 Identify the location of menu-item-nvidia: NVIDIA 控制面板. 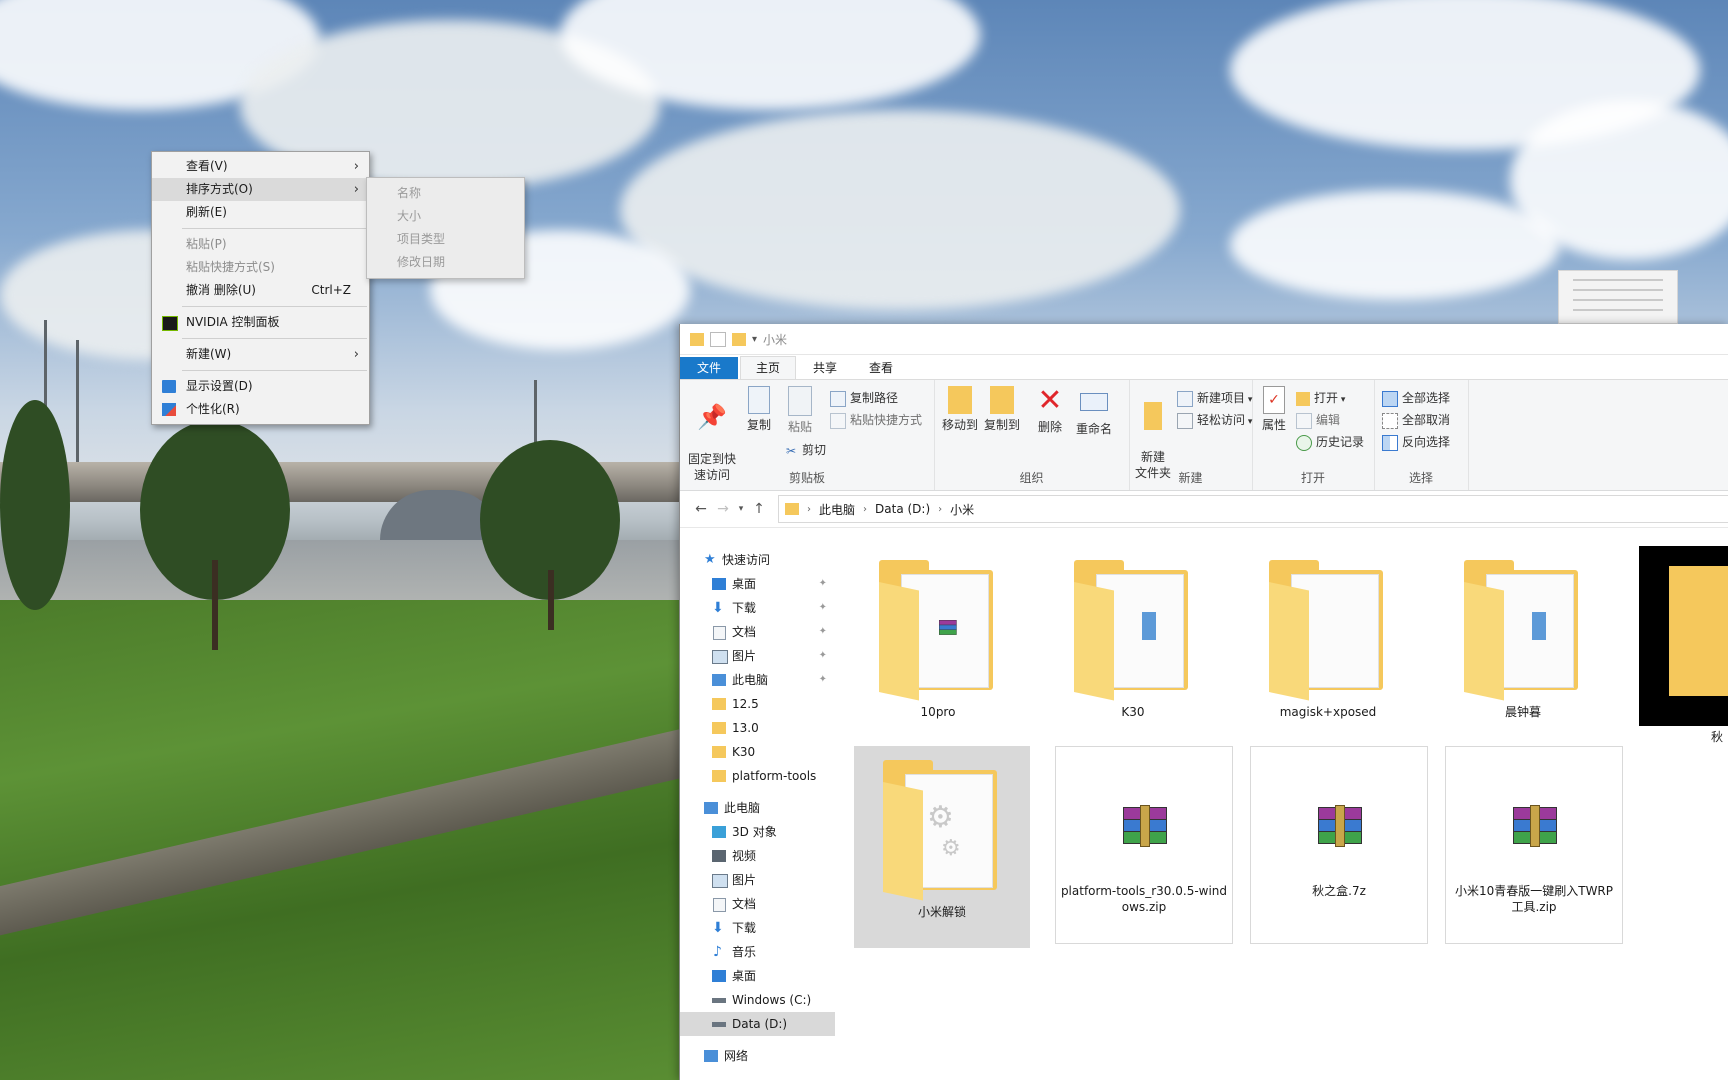
(260, 322).